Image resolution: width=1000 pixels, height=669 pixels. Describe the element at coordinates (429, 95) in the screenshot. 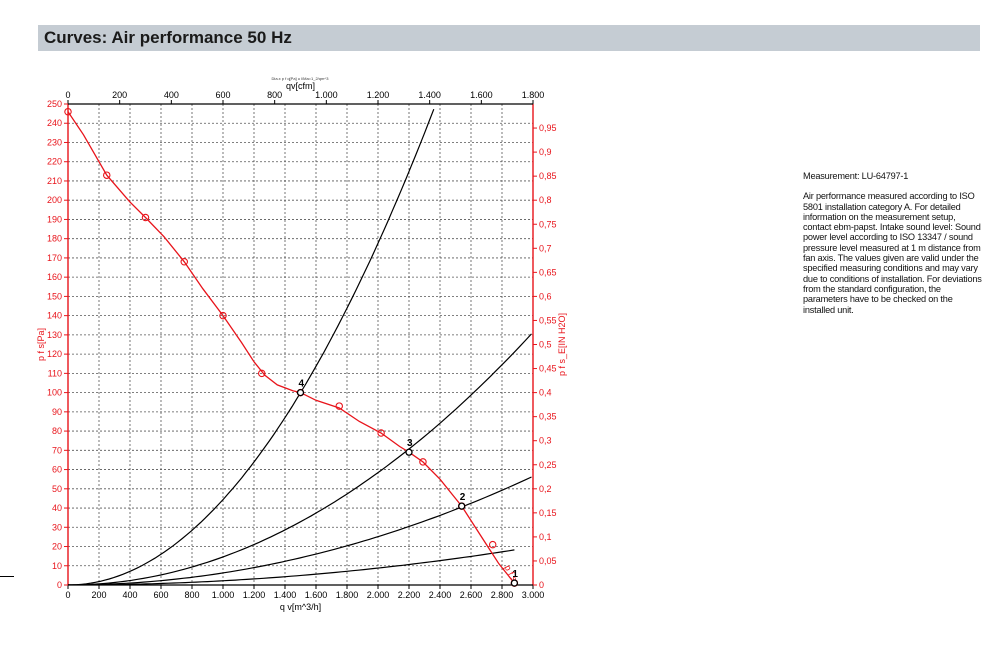

I see `x-top-tick-label: 1.400` at that location.